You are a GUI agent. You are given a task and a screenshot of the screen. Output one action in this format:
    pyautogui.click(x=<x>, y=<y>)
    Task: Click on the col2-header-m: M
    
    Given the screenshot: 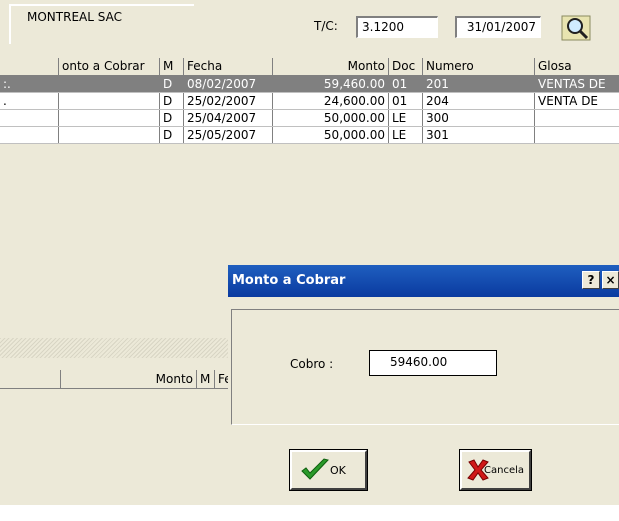 What is the action you would take?
    pyautogui.click(x=205, y=379)
    